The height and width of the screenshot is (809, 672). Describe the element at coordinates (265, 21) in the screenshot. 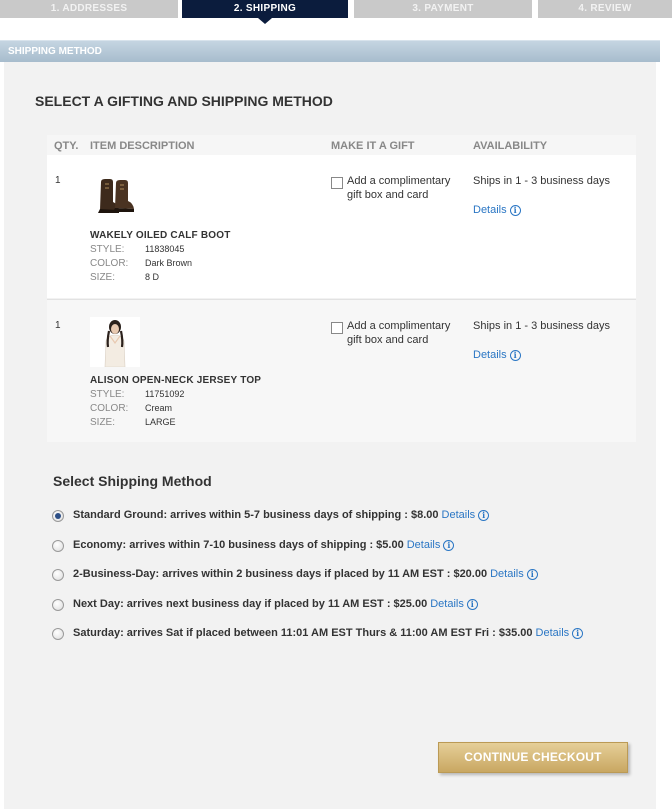

I see `active-step-notch` at that location.